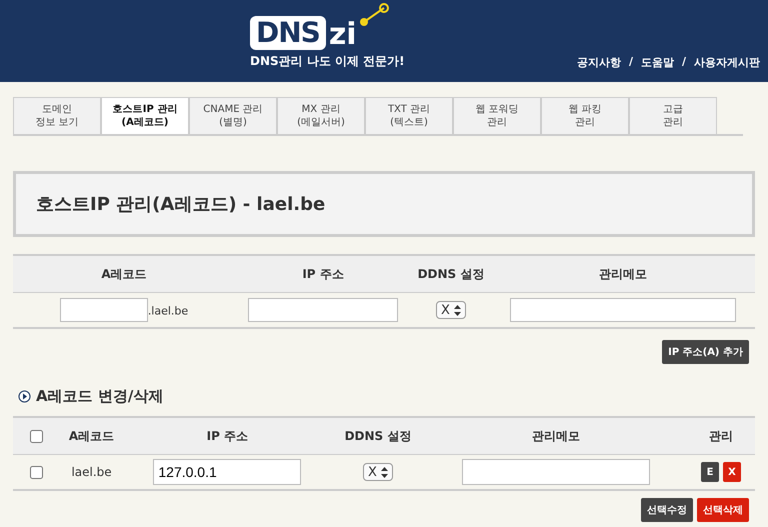 This screenshot has width=768, height=527. Describe the element at coordinates (409, 115) in the screenshot. I see `tab: TXT 관리 (텍스트)` at that location.